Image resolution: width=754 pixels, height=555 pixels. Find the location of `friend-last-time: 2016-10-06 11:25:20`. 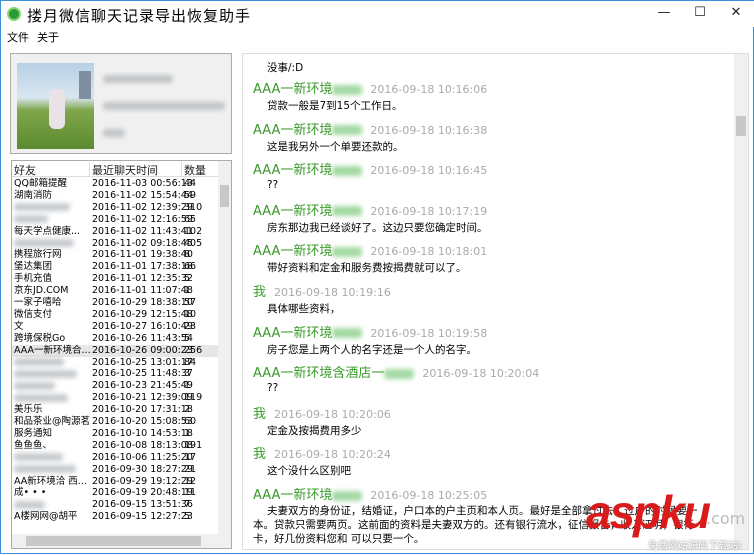

friend-last-time: 2016-10-06 11:25:20 is located at coordinates (142, 457).